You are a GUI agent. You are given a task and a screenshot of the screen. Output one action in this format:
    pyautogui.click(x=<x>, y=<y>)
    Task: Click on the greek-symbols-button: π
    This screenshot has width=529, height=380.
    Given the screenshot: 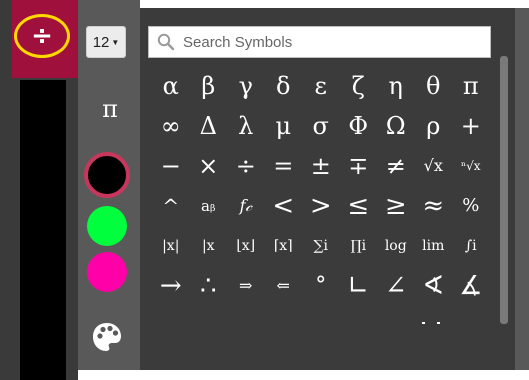 What is the action you would take?
    pyautogui.click(x=110, y=109)
    